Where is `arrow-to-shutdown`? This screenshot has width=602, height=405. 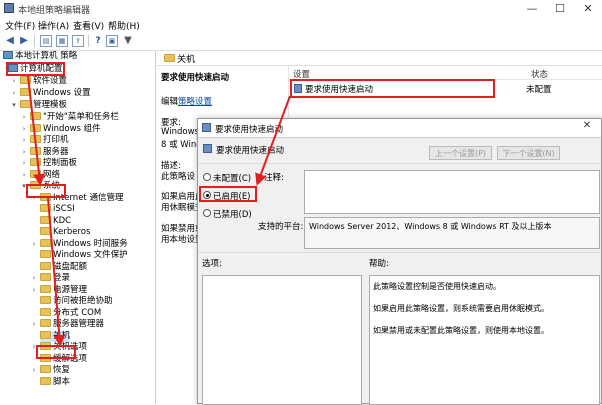
arrow-to-shutdown is located at coordinates (56, 272).